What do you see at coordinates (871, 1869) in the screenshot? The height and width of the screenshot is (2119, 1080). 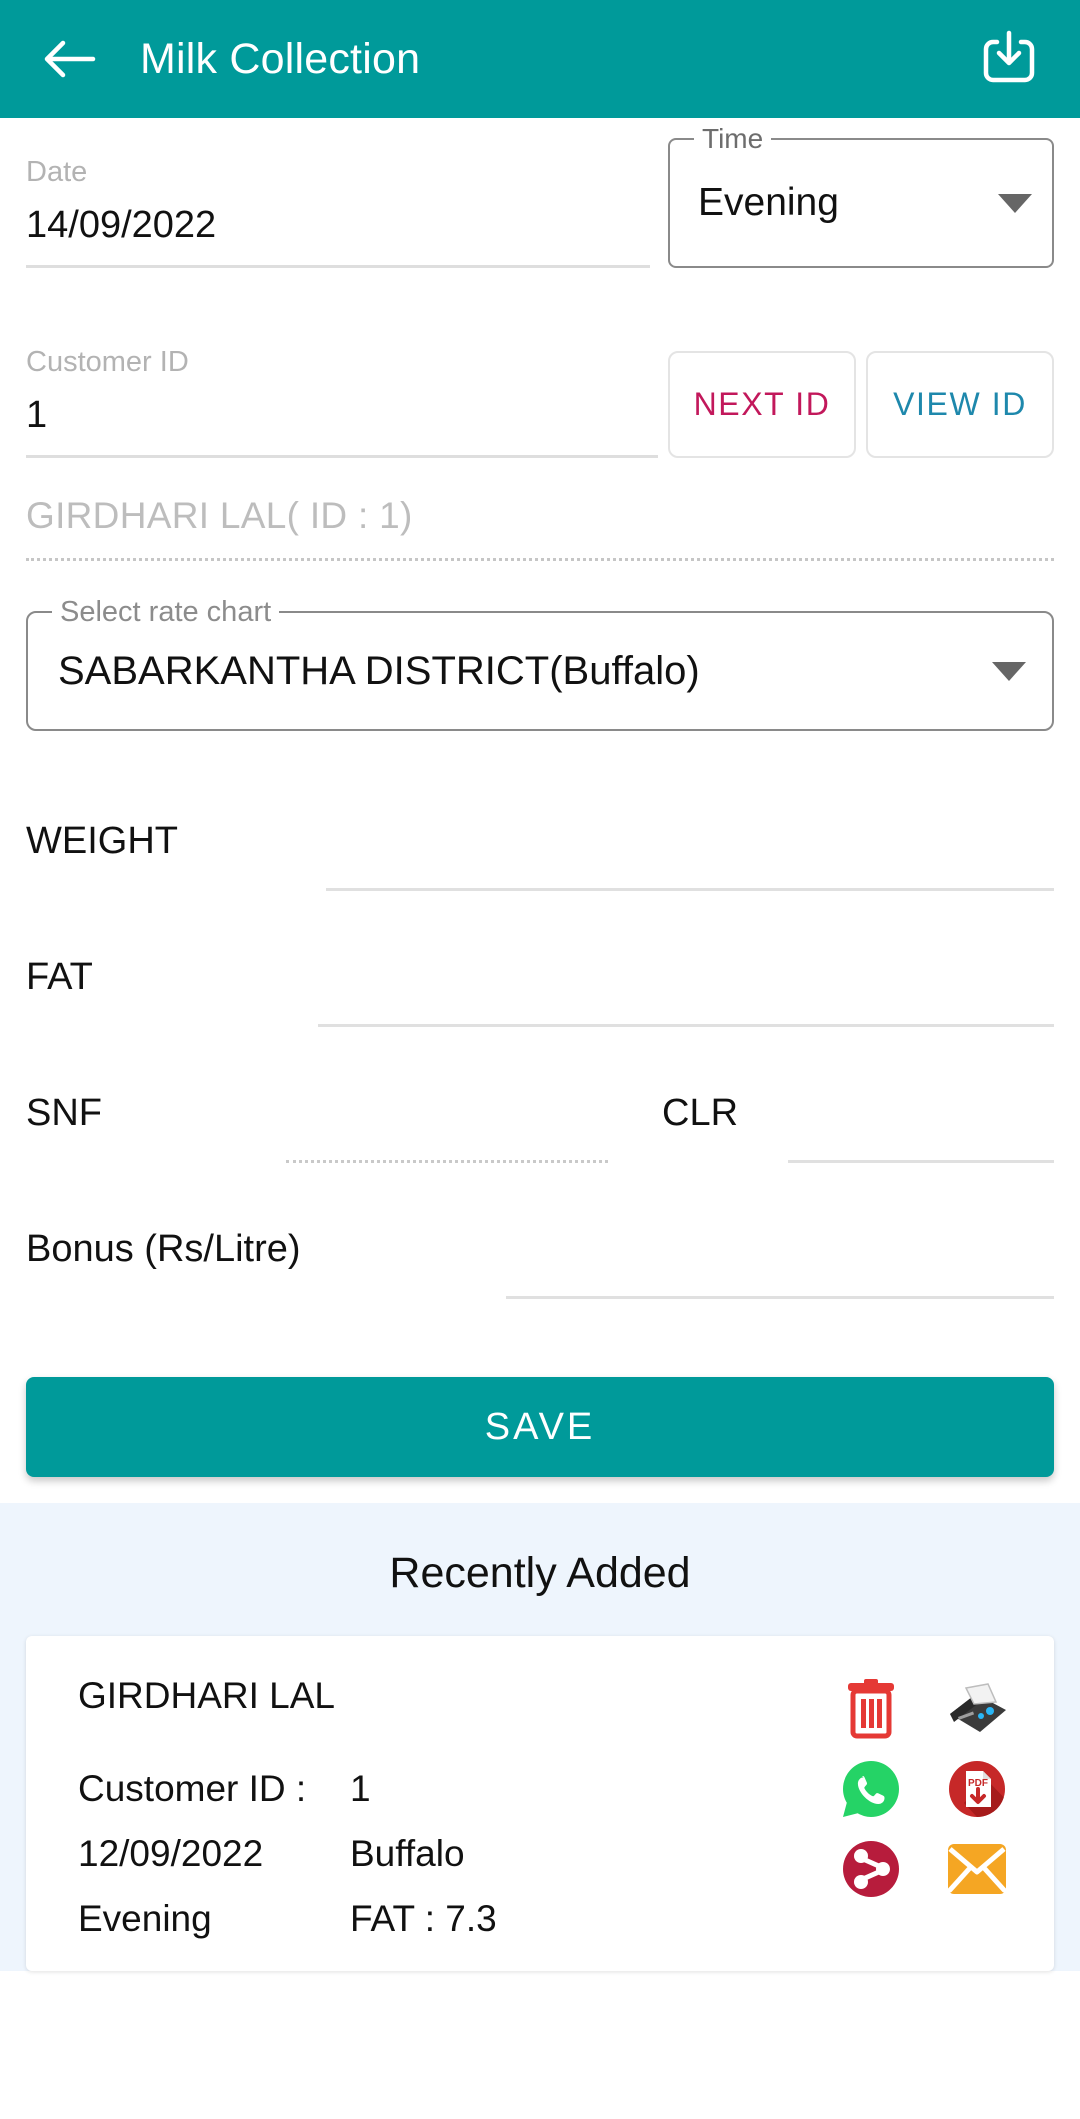 I see `share-icon` at bounding box center [871, 1869].